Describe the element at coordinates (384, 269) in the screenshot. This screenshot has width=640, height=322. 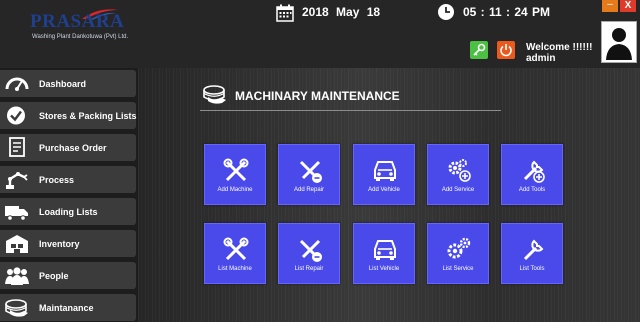
I see `tile-label: List Vehicle` at that location.